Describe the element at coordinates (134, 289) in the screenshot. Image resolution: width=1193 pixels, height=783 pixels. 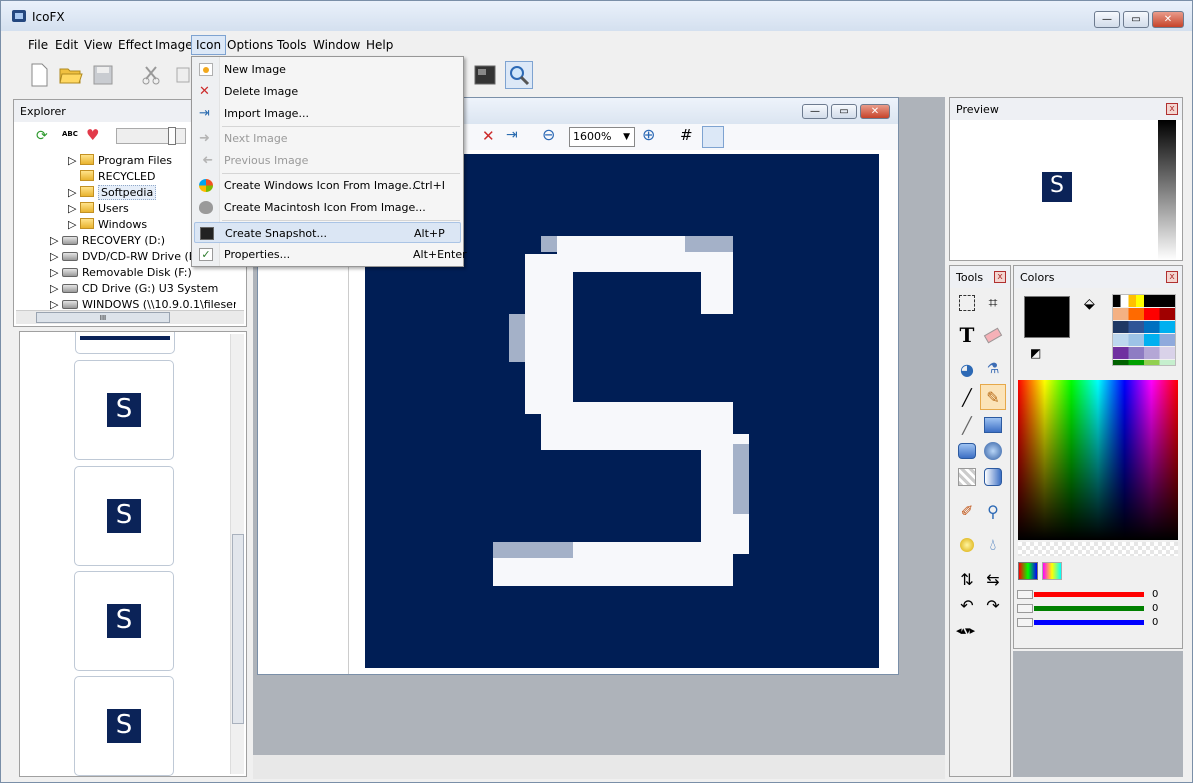
I see `tree-item: ▷ CD Drive (G:) U3 System` at that location.